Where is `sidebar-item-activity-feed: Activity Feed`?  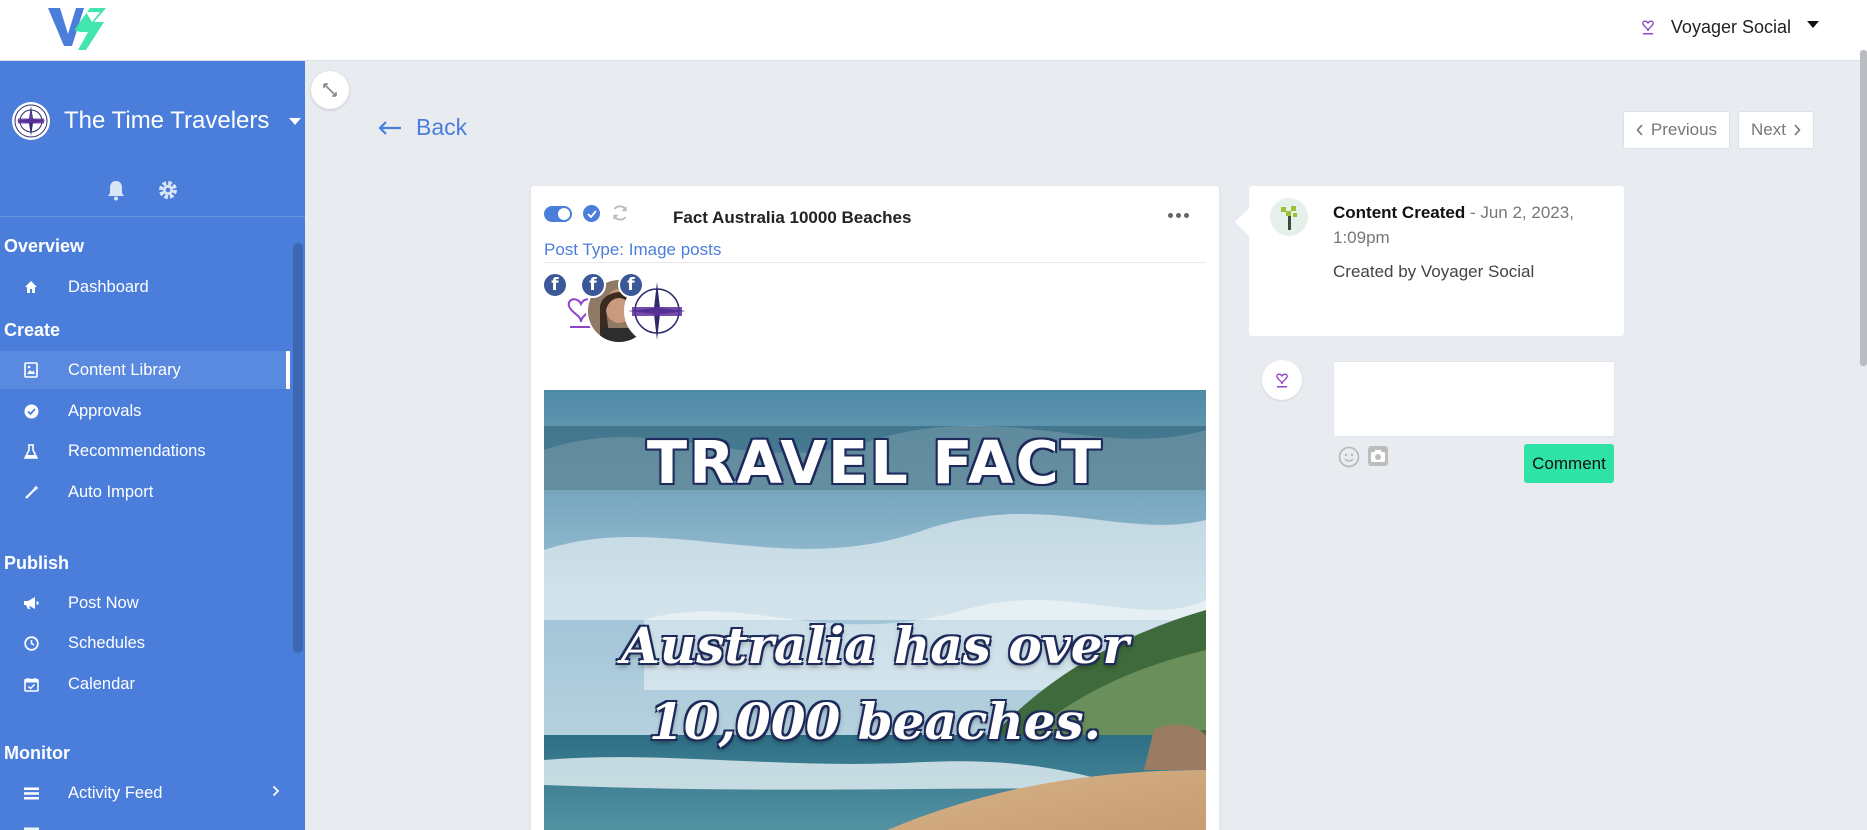 sidebar-item-activity-feed: Activity Feed is located at coordinates (145, 793).